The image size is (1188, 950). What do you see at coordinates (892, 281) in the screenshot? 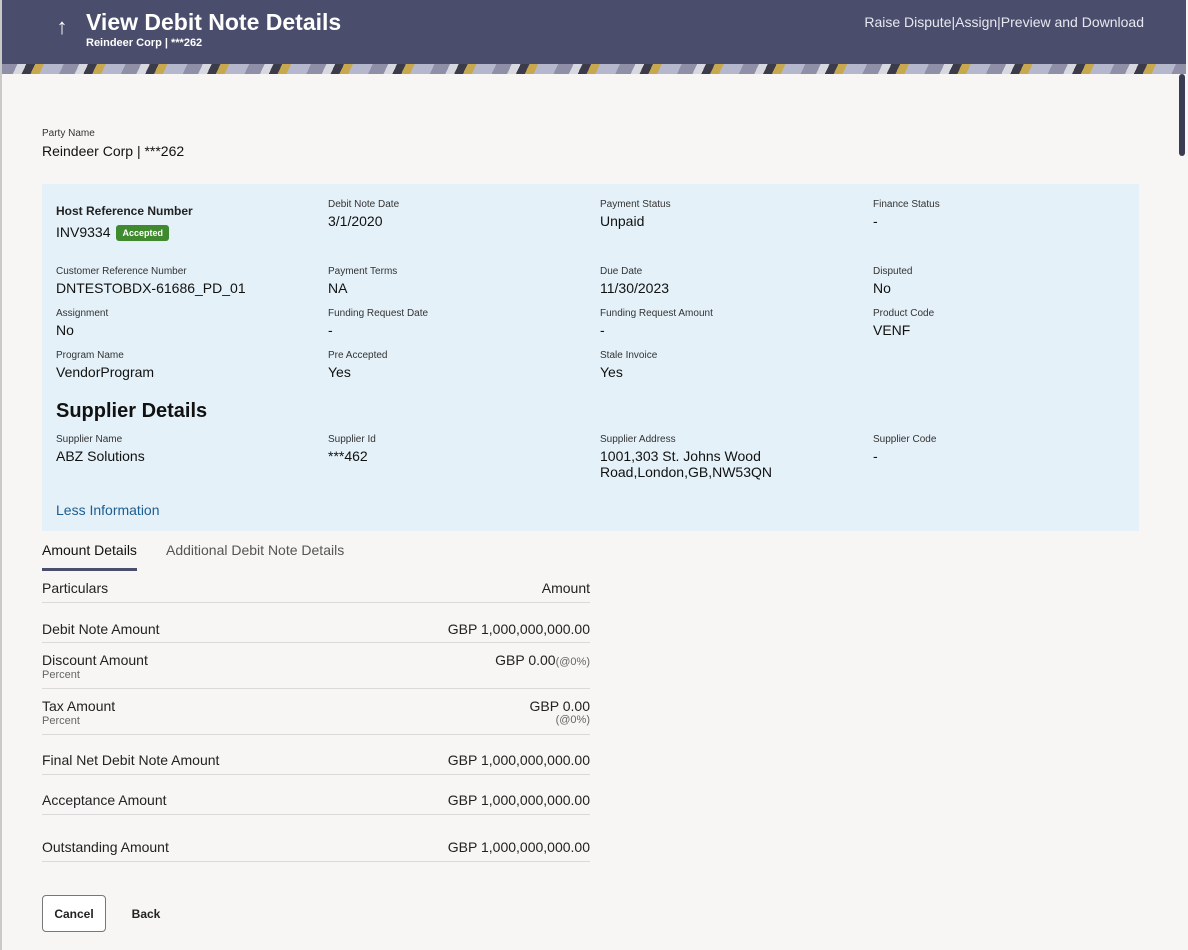
I see `disputed-field: Disputed No` at bounding box center [892, 281].